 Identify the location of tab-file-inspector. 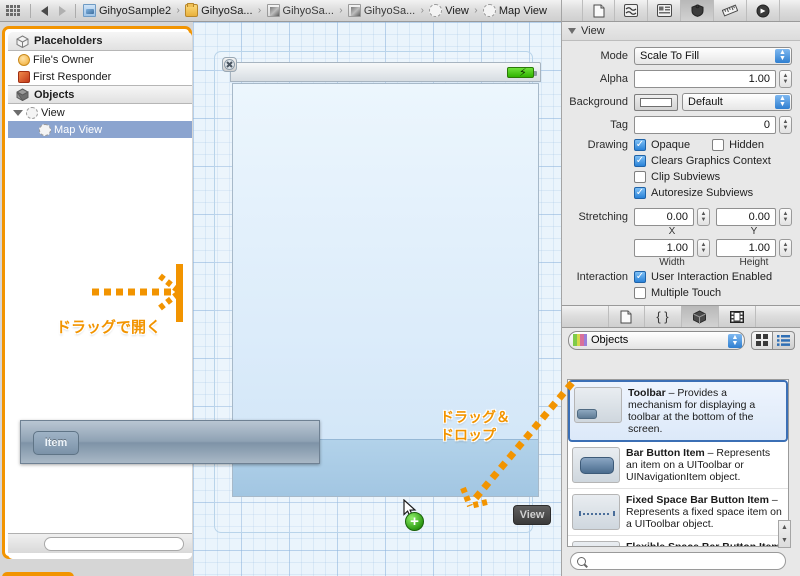
(598, 10).